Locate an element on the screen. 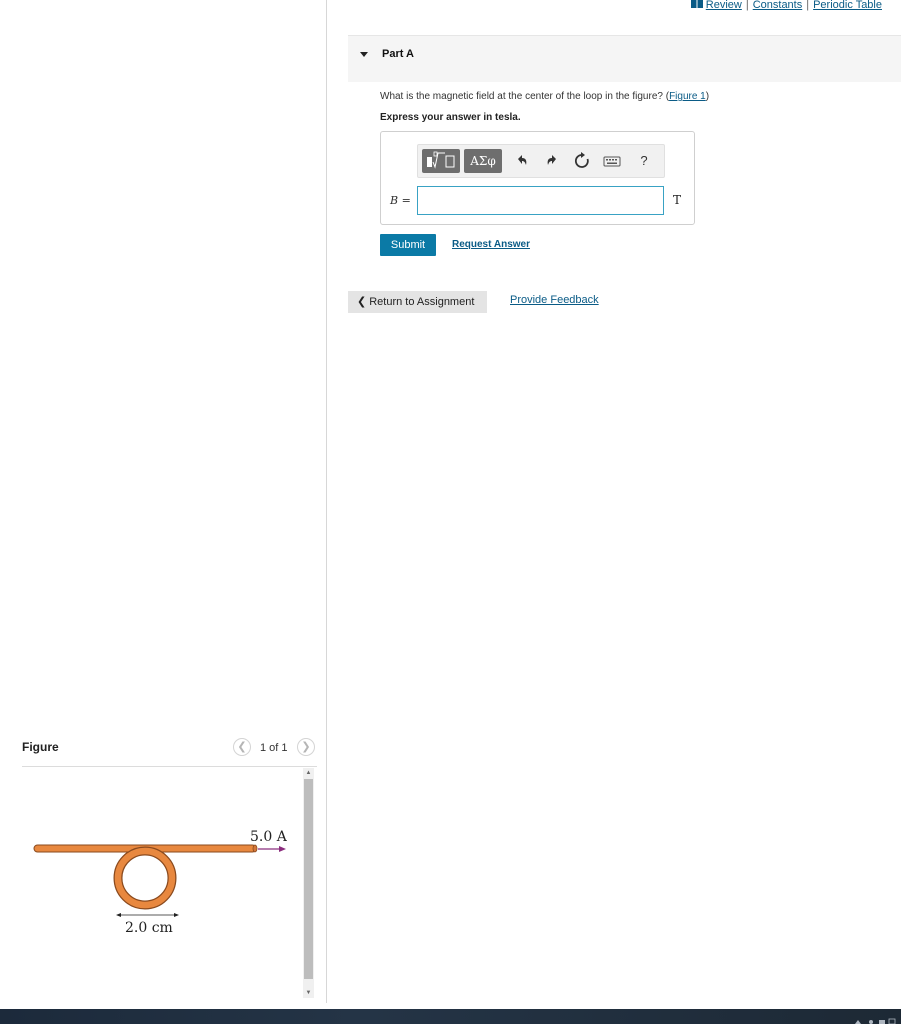 This screenshot has width=901, height=1024. keyboard-icon is located at coordinates (612, 161).